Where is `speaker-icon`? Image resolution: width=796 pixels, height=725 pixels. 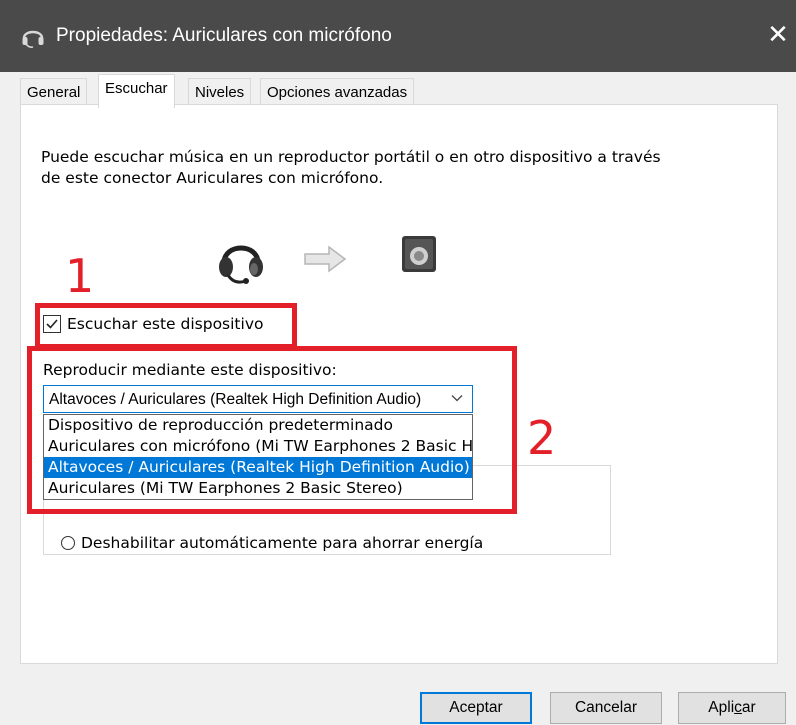
speaker-icon is located at coordinates (419, 254).